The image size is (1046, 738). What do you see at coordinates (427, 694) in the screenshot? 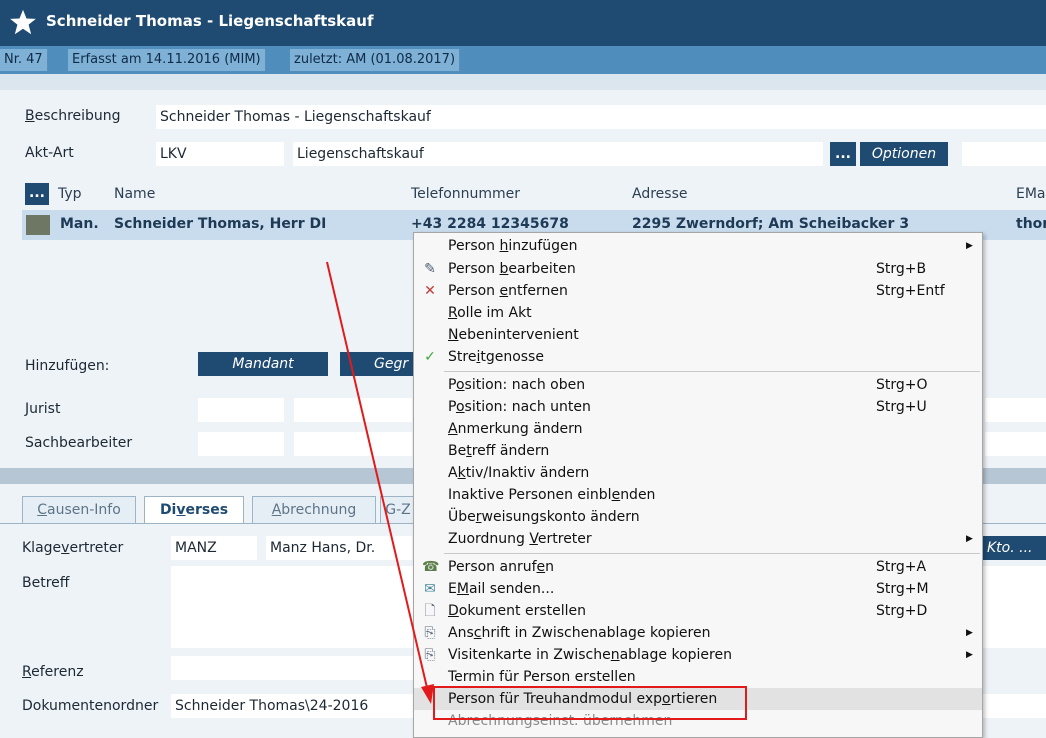
I see `annotation-arrow-head` at bounding box center [427, 694].